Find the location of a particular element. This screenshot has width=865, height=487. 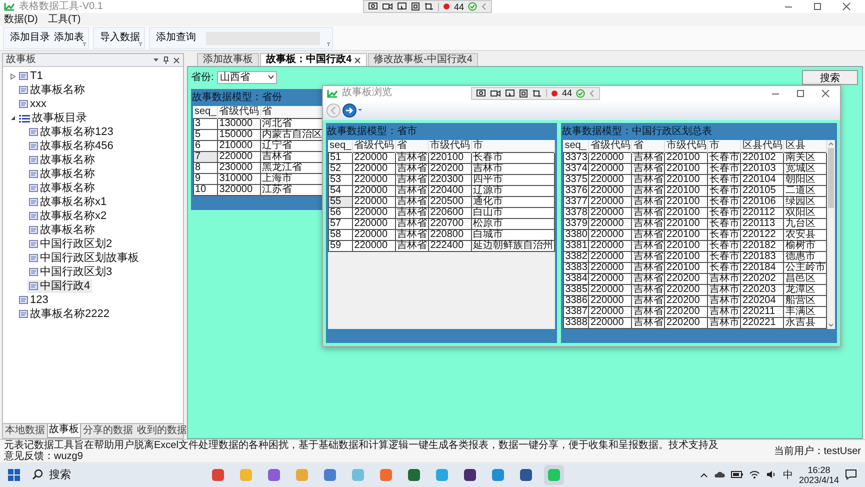

menu-item: 工具(T) is located at coordinates (64, 20).